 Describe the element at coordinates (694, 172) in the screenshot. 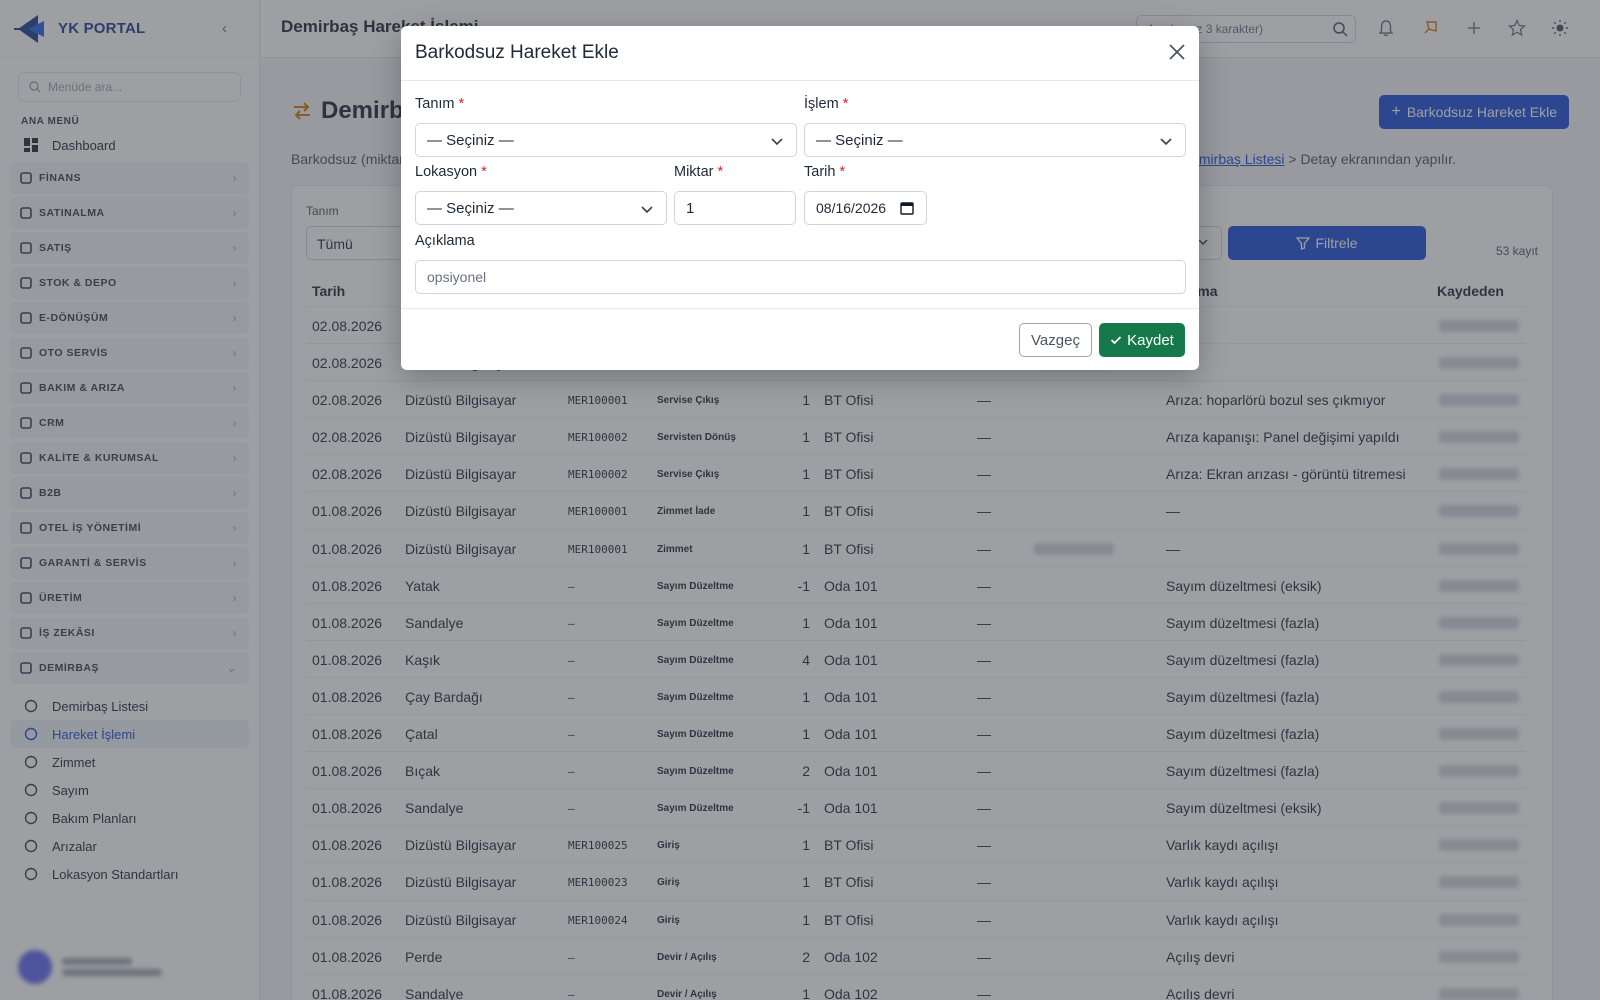

I see `miktar-label-text: Miktar` at that location.